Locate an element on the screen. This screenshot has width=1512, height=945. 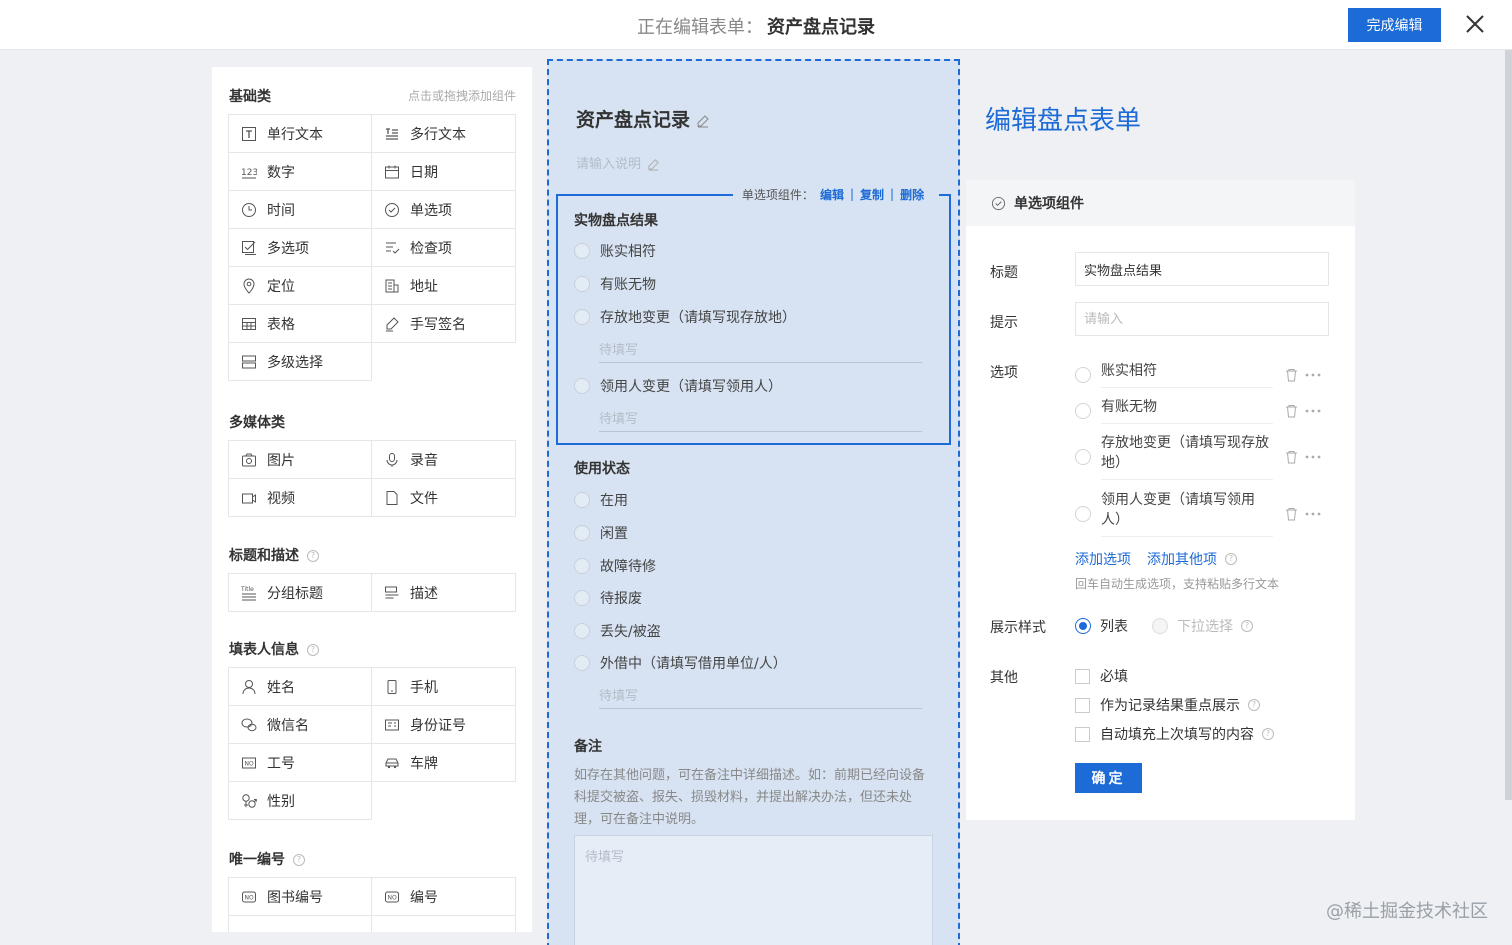
hint-input is located at coordinates (1202, 319).